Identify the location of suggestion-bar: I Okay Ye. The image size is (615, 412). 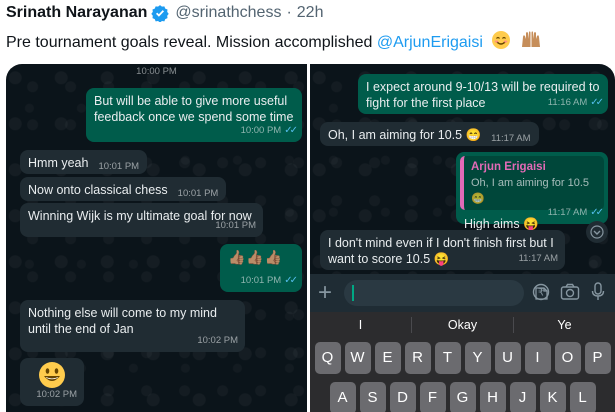
(462, 325).